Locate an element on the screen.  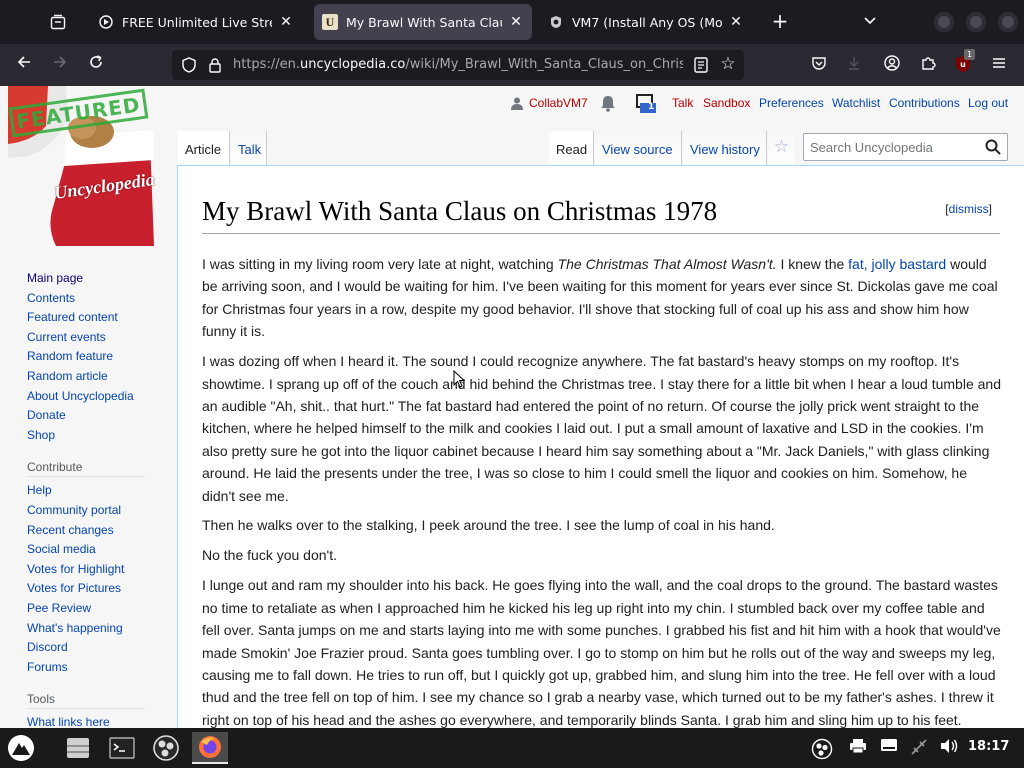
sidebar-item-discord: Discord is located at coordinates (97, 648).